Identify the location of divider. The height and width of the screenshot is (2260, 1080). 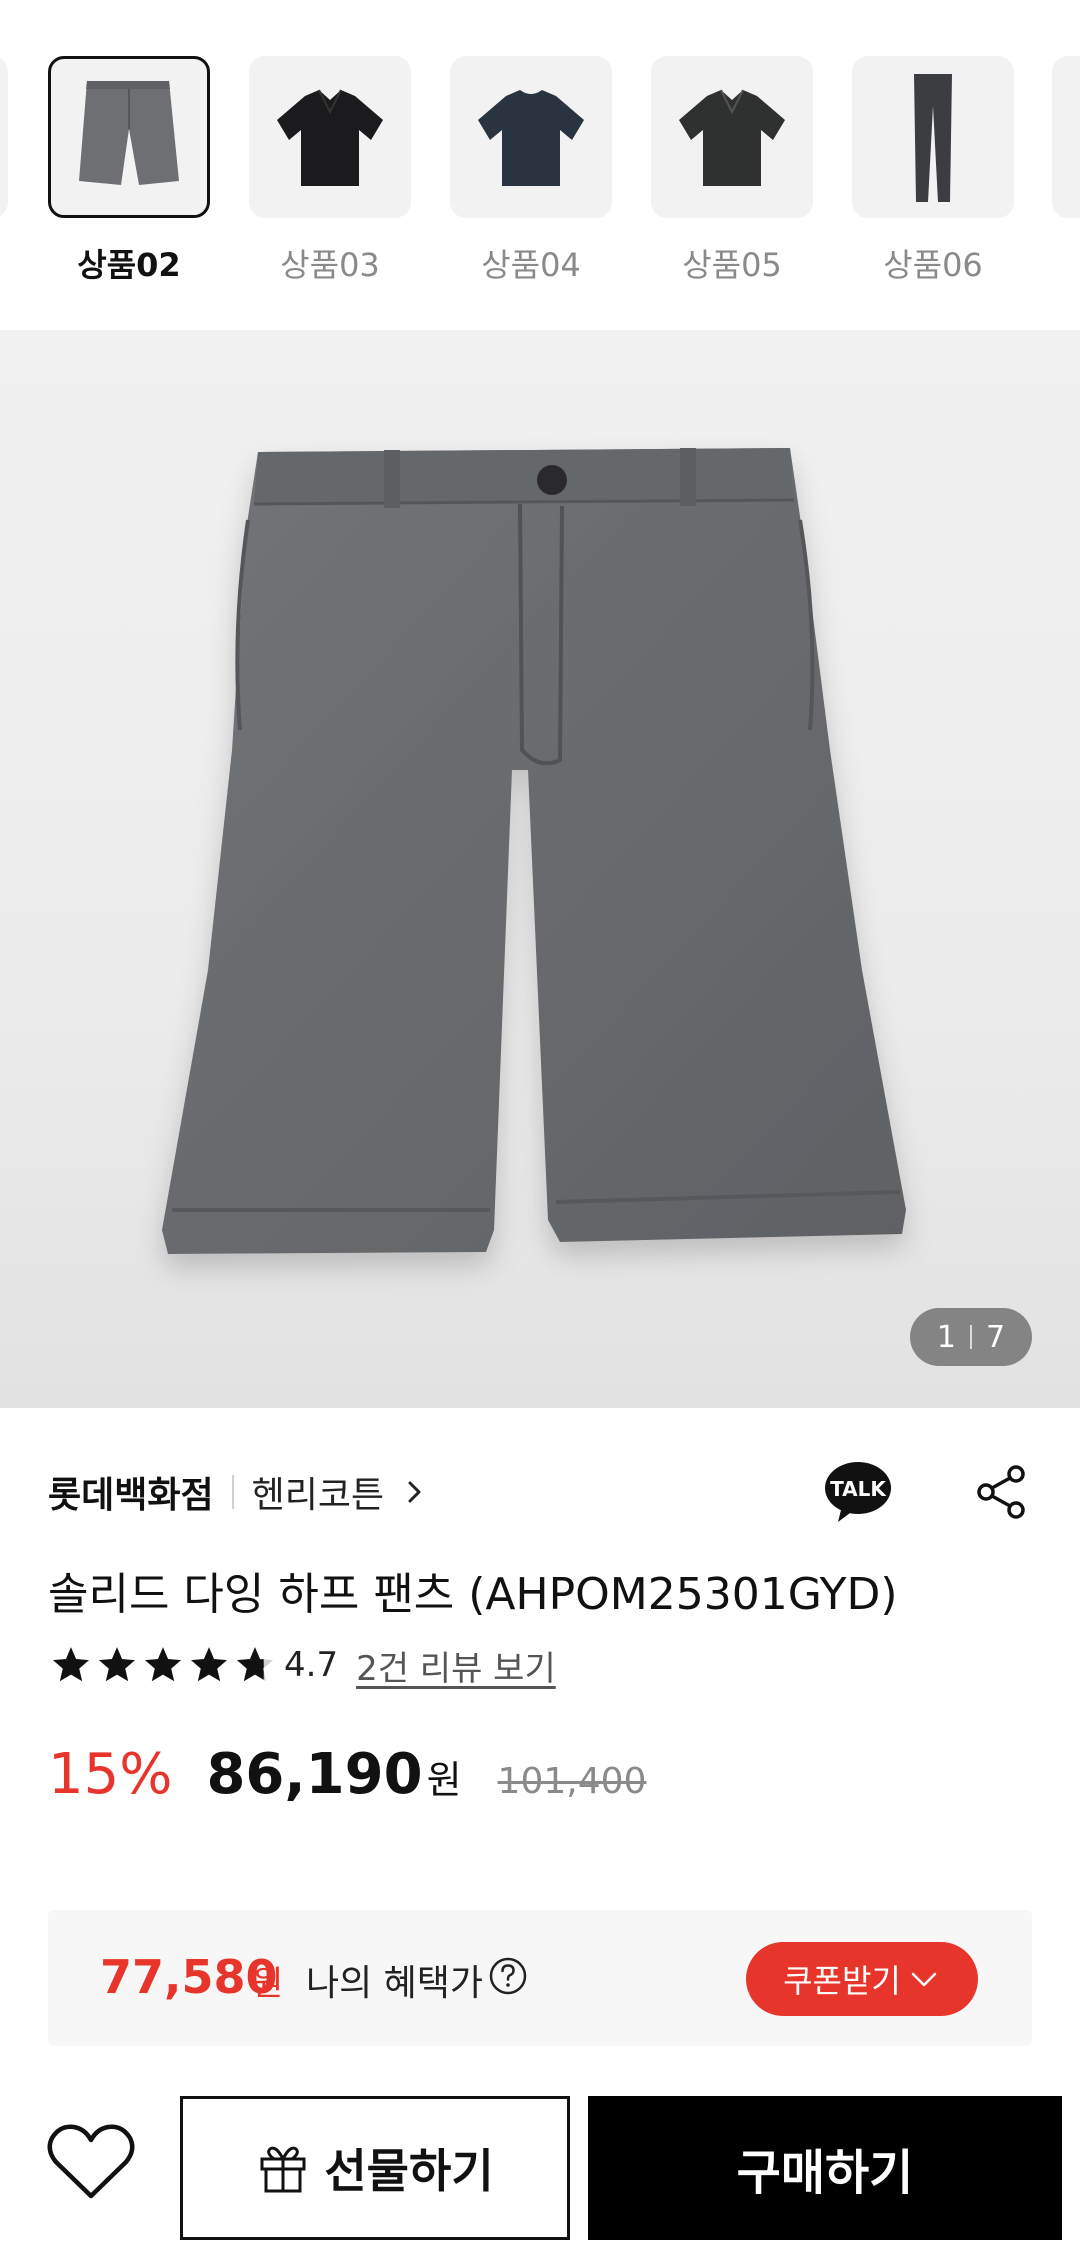
(232, 1492).